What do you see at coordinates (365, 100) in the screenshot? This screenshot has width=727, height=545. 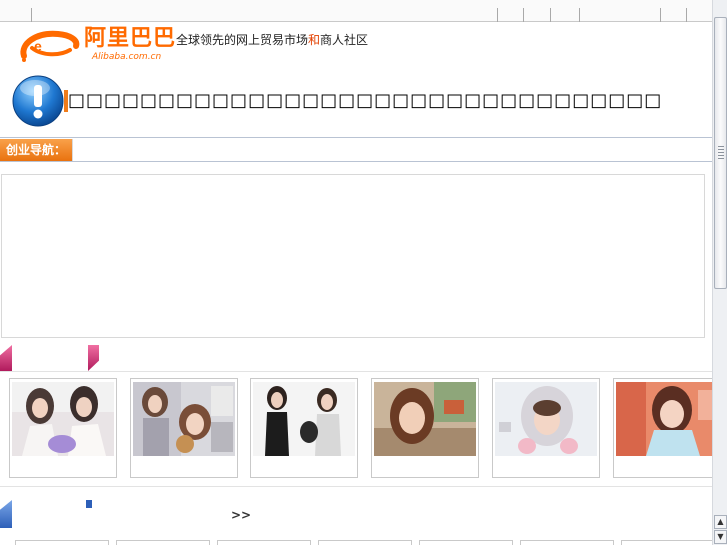 I see `warning-message: □□□□□□□□□□□□□□□□□□□□□□□□□□□□□□□□□` at bounding box center [365, 100].